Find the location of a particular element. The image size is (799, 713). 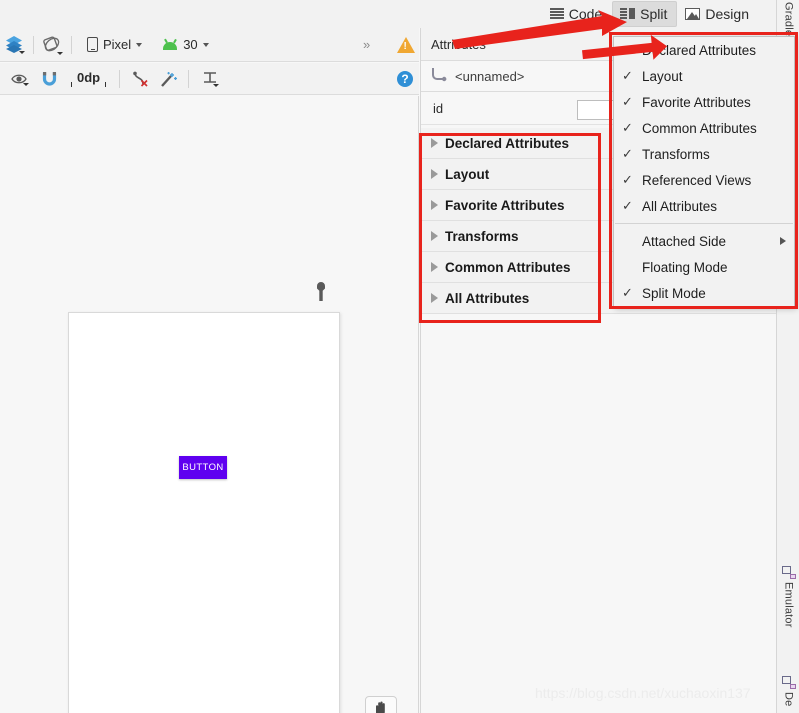

guidelines-icon is located at coordinates (211, 79).